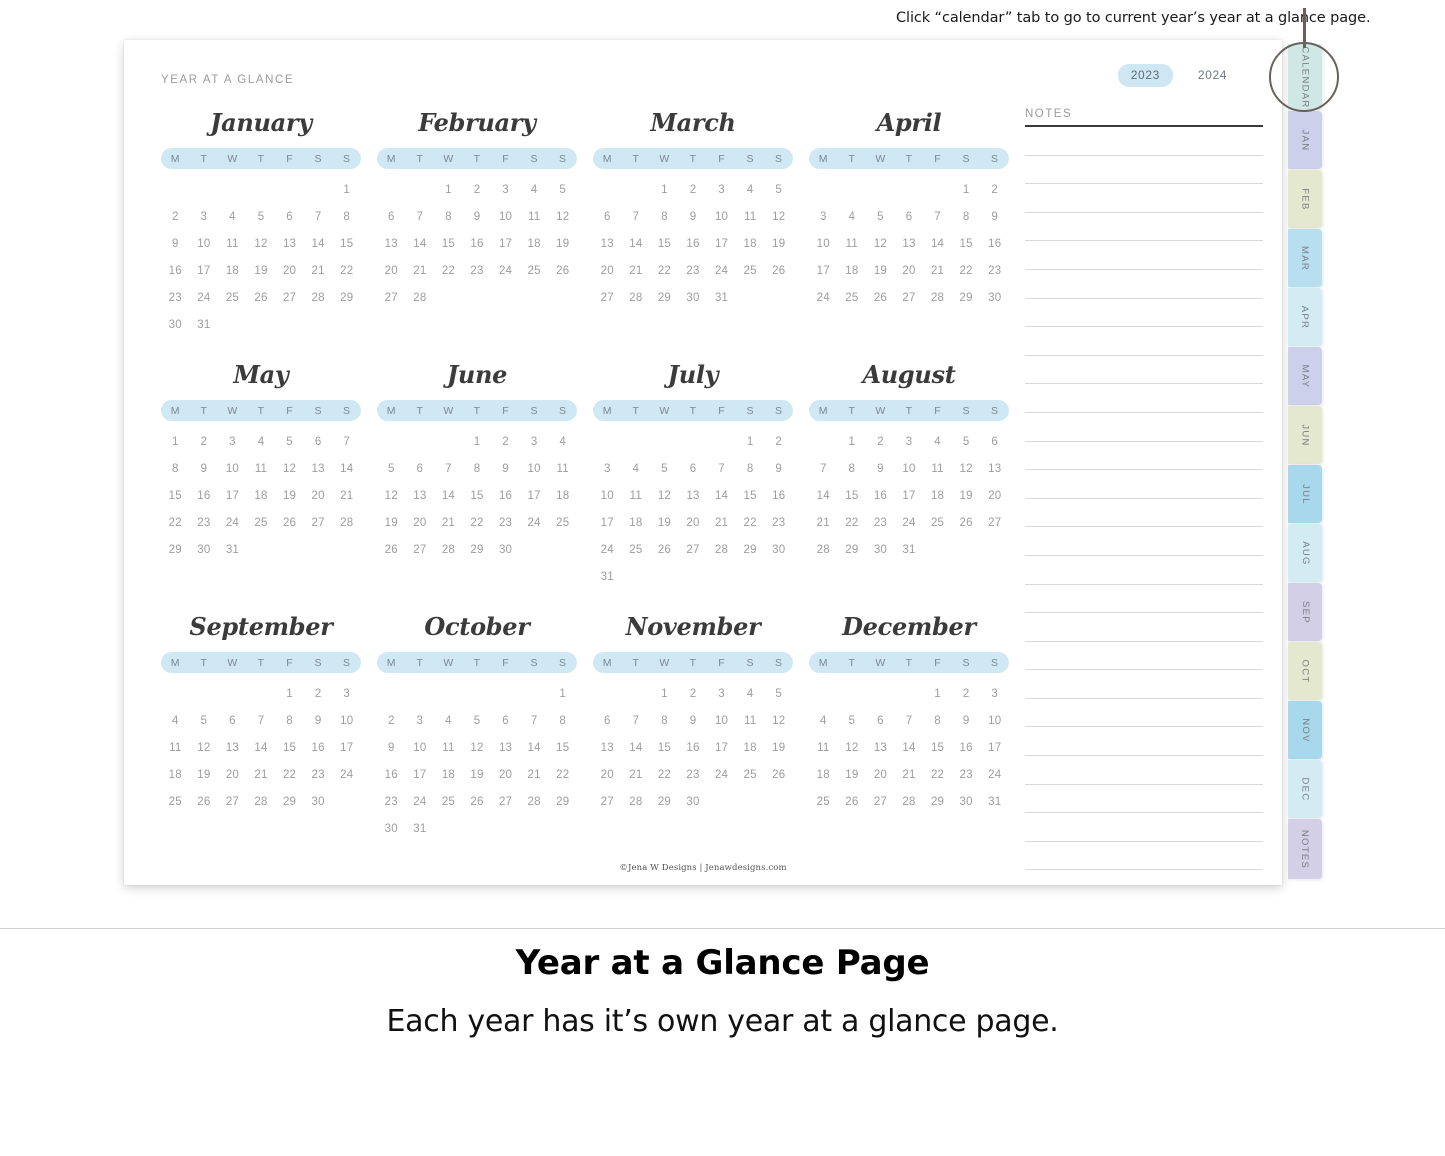 The height and width of the screenshot is (1156, 1445). I want to click on tab-aug: AUG, so click(1305, 553).